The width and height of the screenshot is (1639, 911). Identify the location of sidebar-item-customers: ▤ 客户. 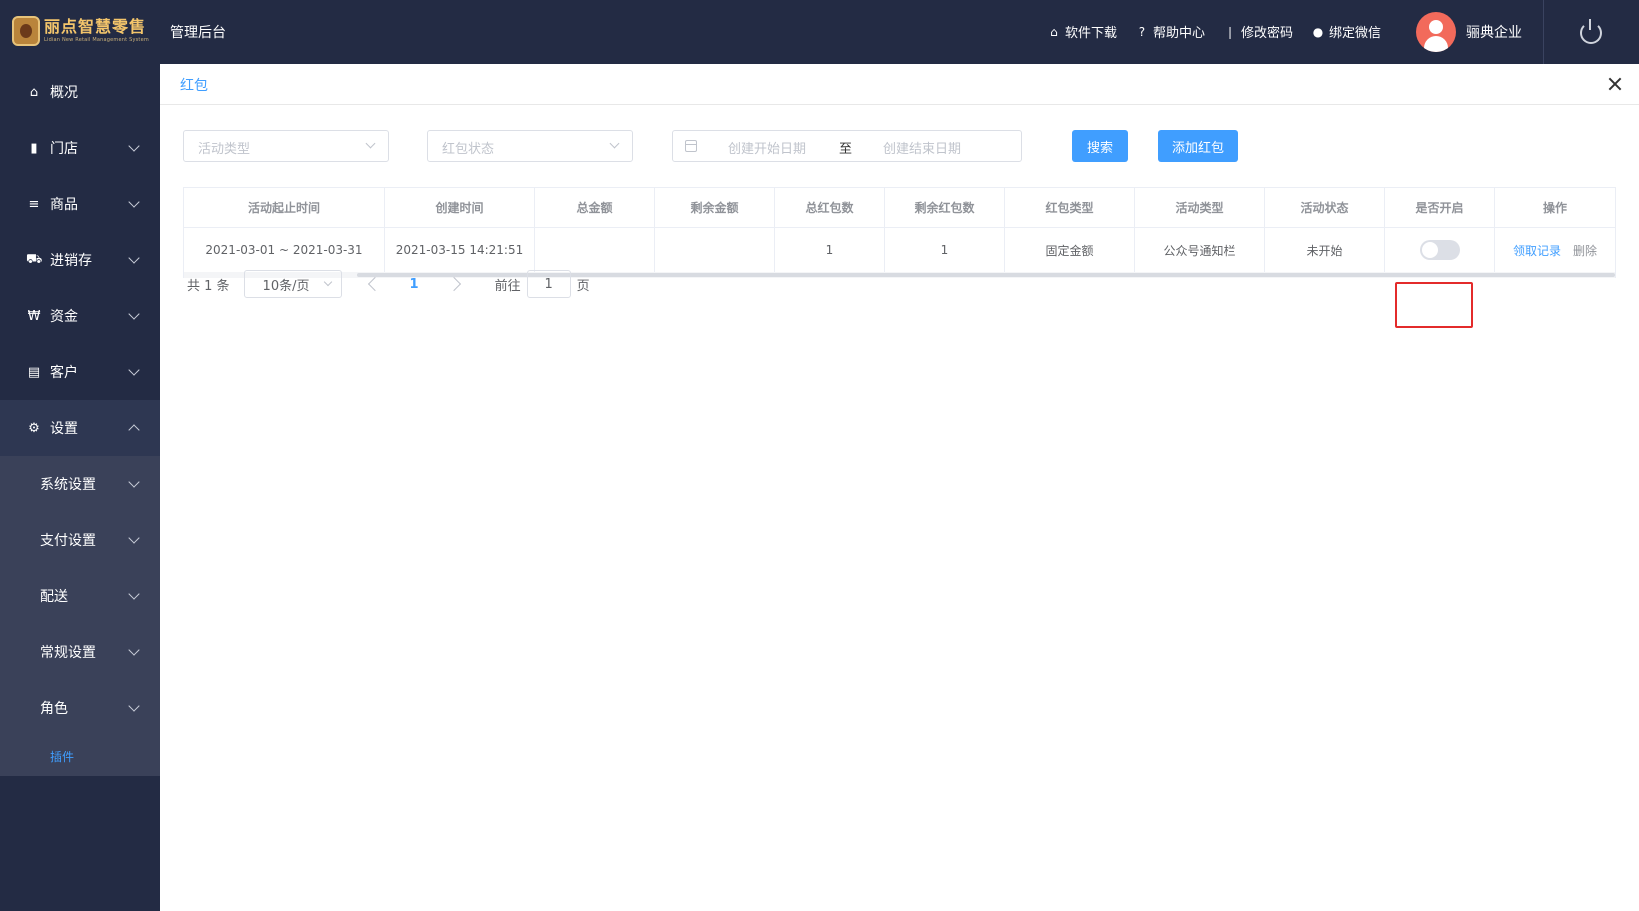
(80, 372).